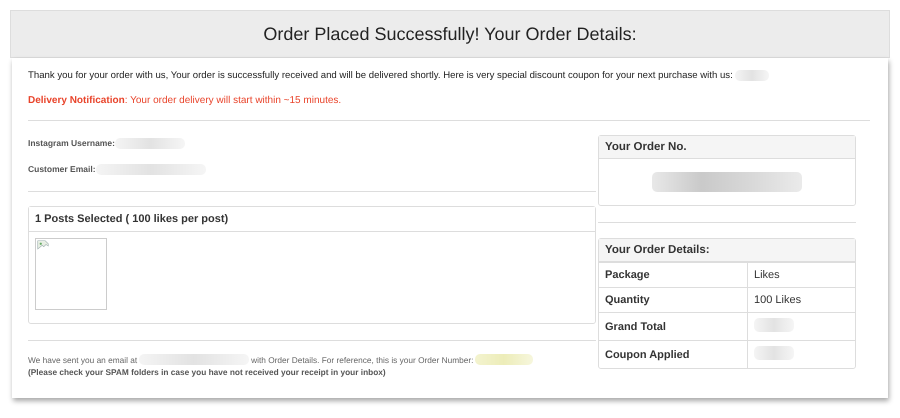 This screenshot has height=418, width=900. Describe the element at coordinates (207, 372) in the screenshot. I see `spam-note: (Please check your SPAM folders in case you have not received your receipt in your inbox)` at that location.